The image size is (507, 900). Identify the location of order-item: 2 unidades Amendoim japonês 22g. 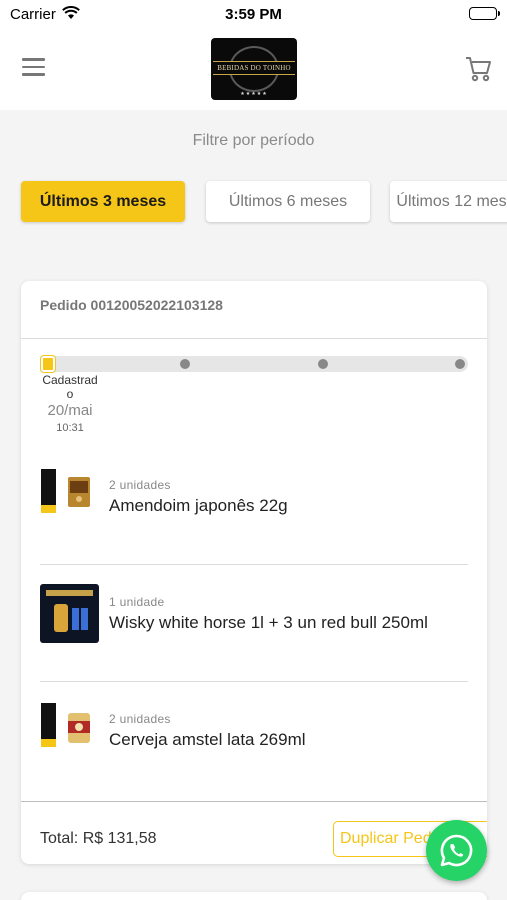
(254, 506).